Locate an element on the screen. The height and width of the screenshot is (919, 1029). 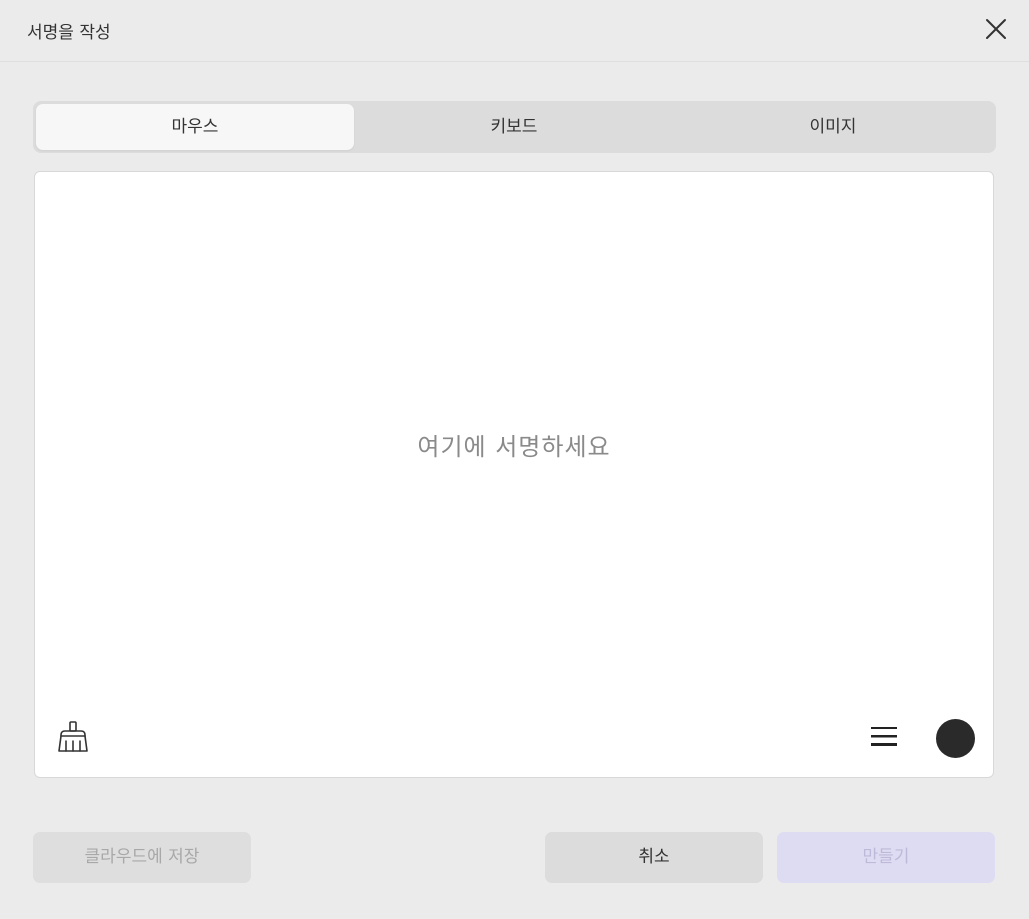
tab-image: 이미지 is located at coordinates (833, 127).